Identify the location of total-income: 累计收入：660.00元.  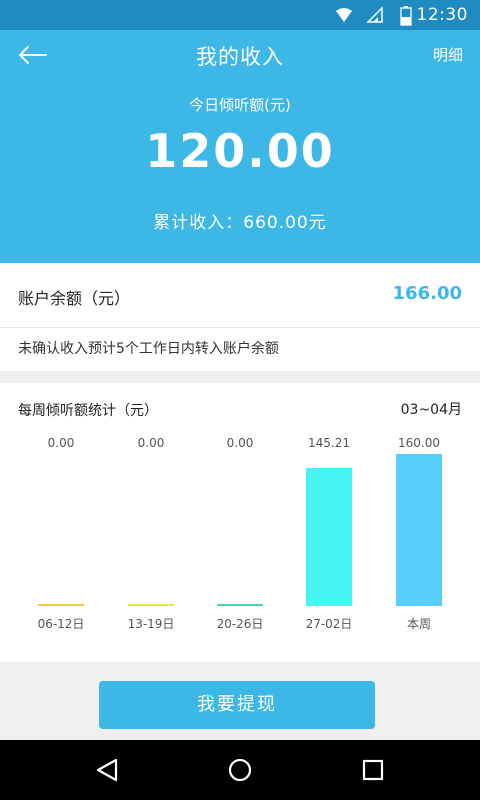
(240, 223).